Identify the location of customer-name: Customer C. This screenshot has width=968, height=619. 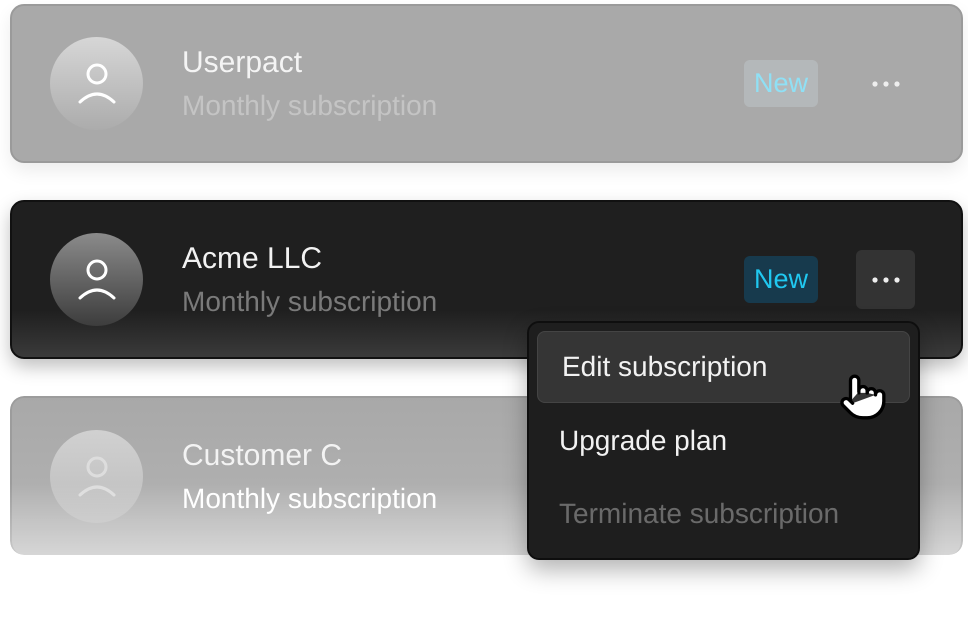
(262, 455).